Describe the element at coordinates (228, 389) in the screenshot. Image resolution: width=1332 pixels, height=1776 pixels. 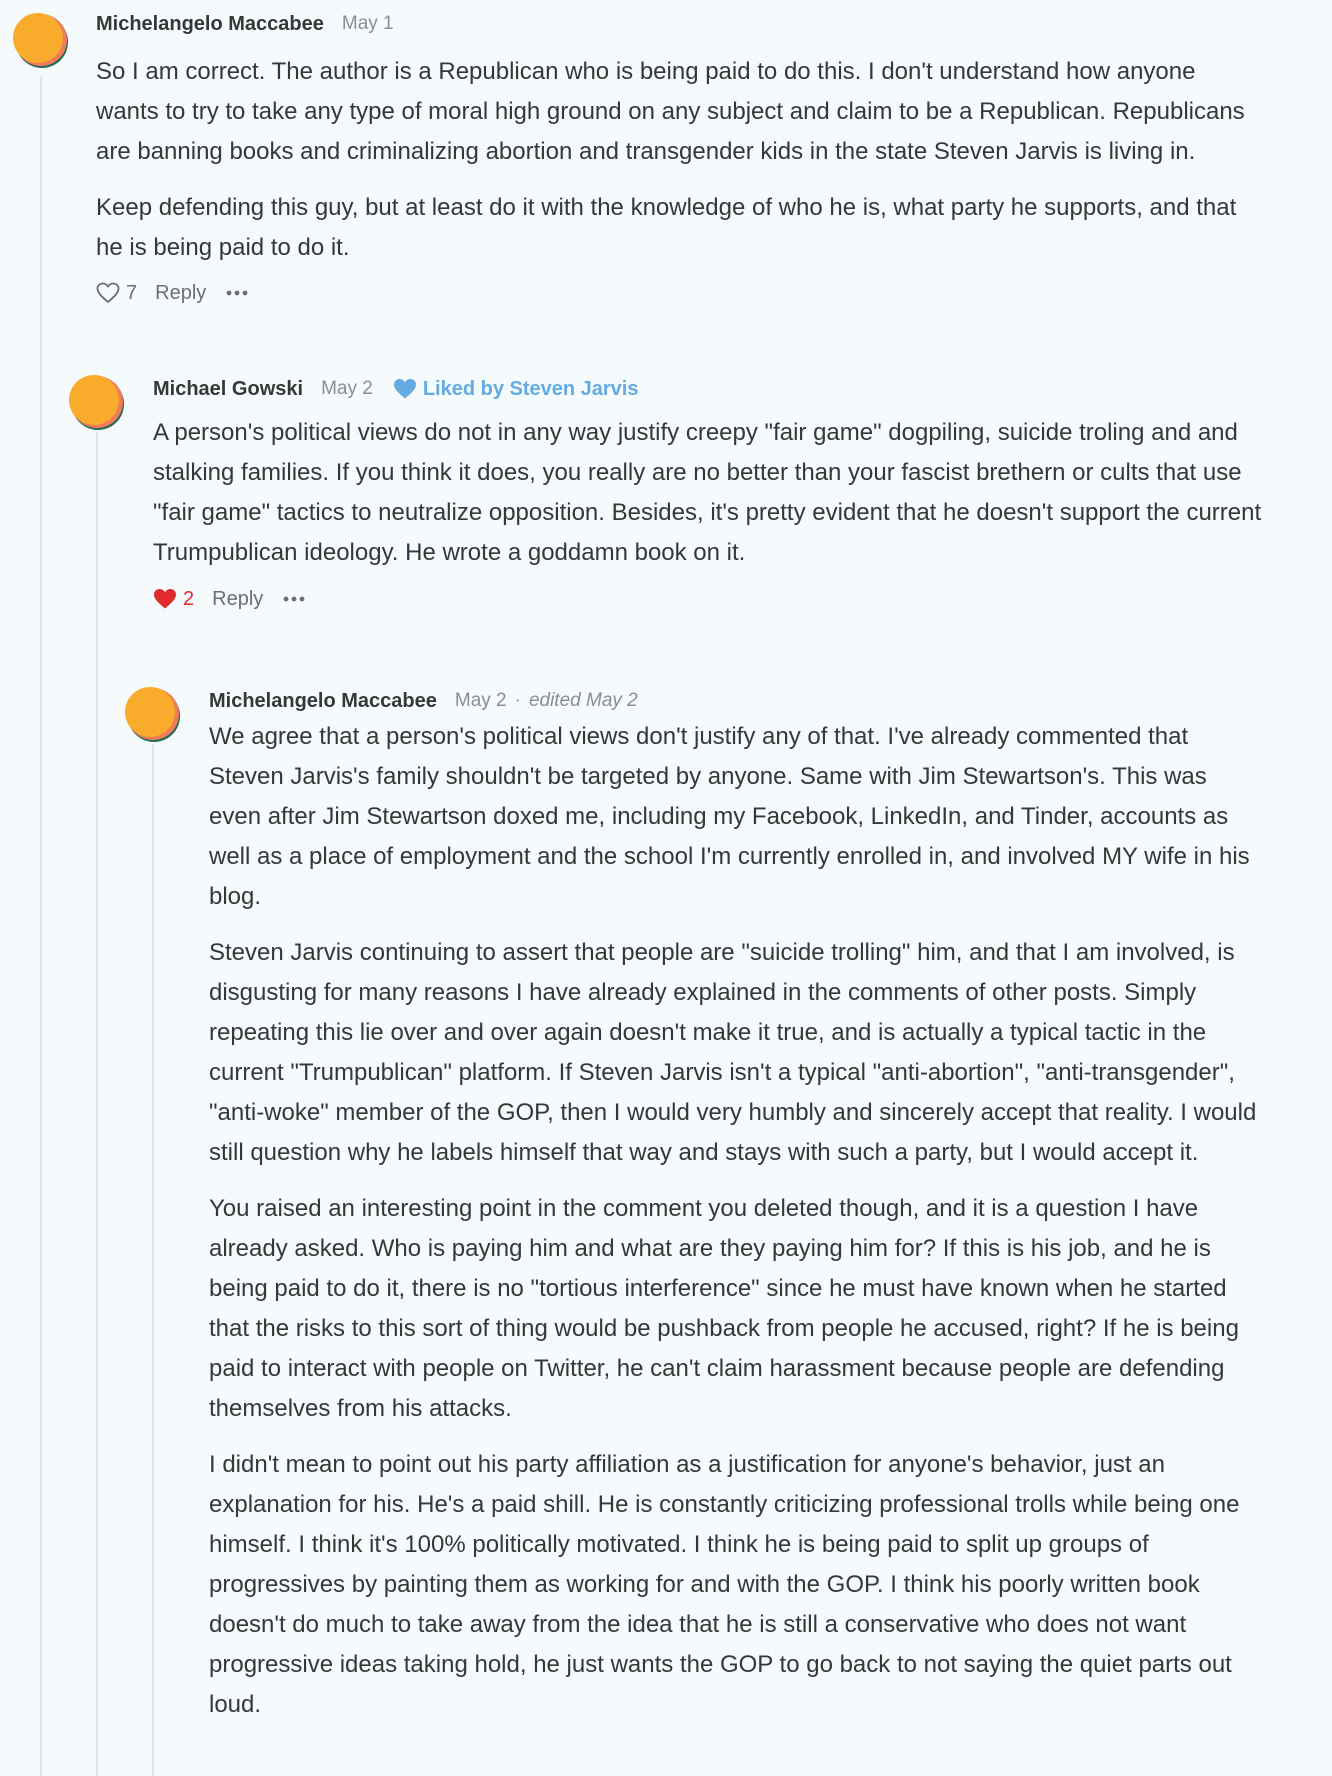
I see `comment-author: Michael Gowski` at that location.